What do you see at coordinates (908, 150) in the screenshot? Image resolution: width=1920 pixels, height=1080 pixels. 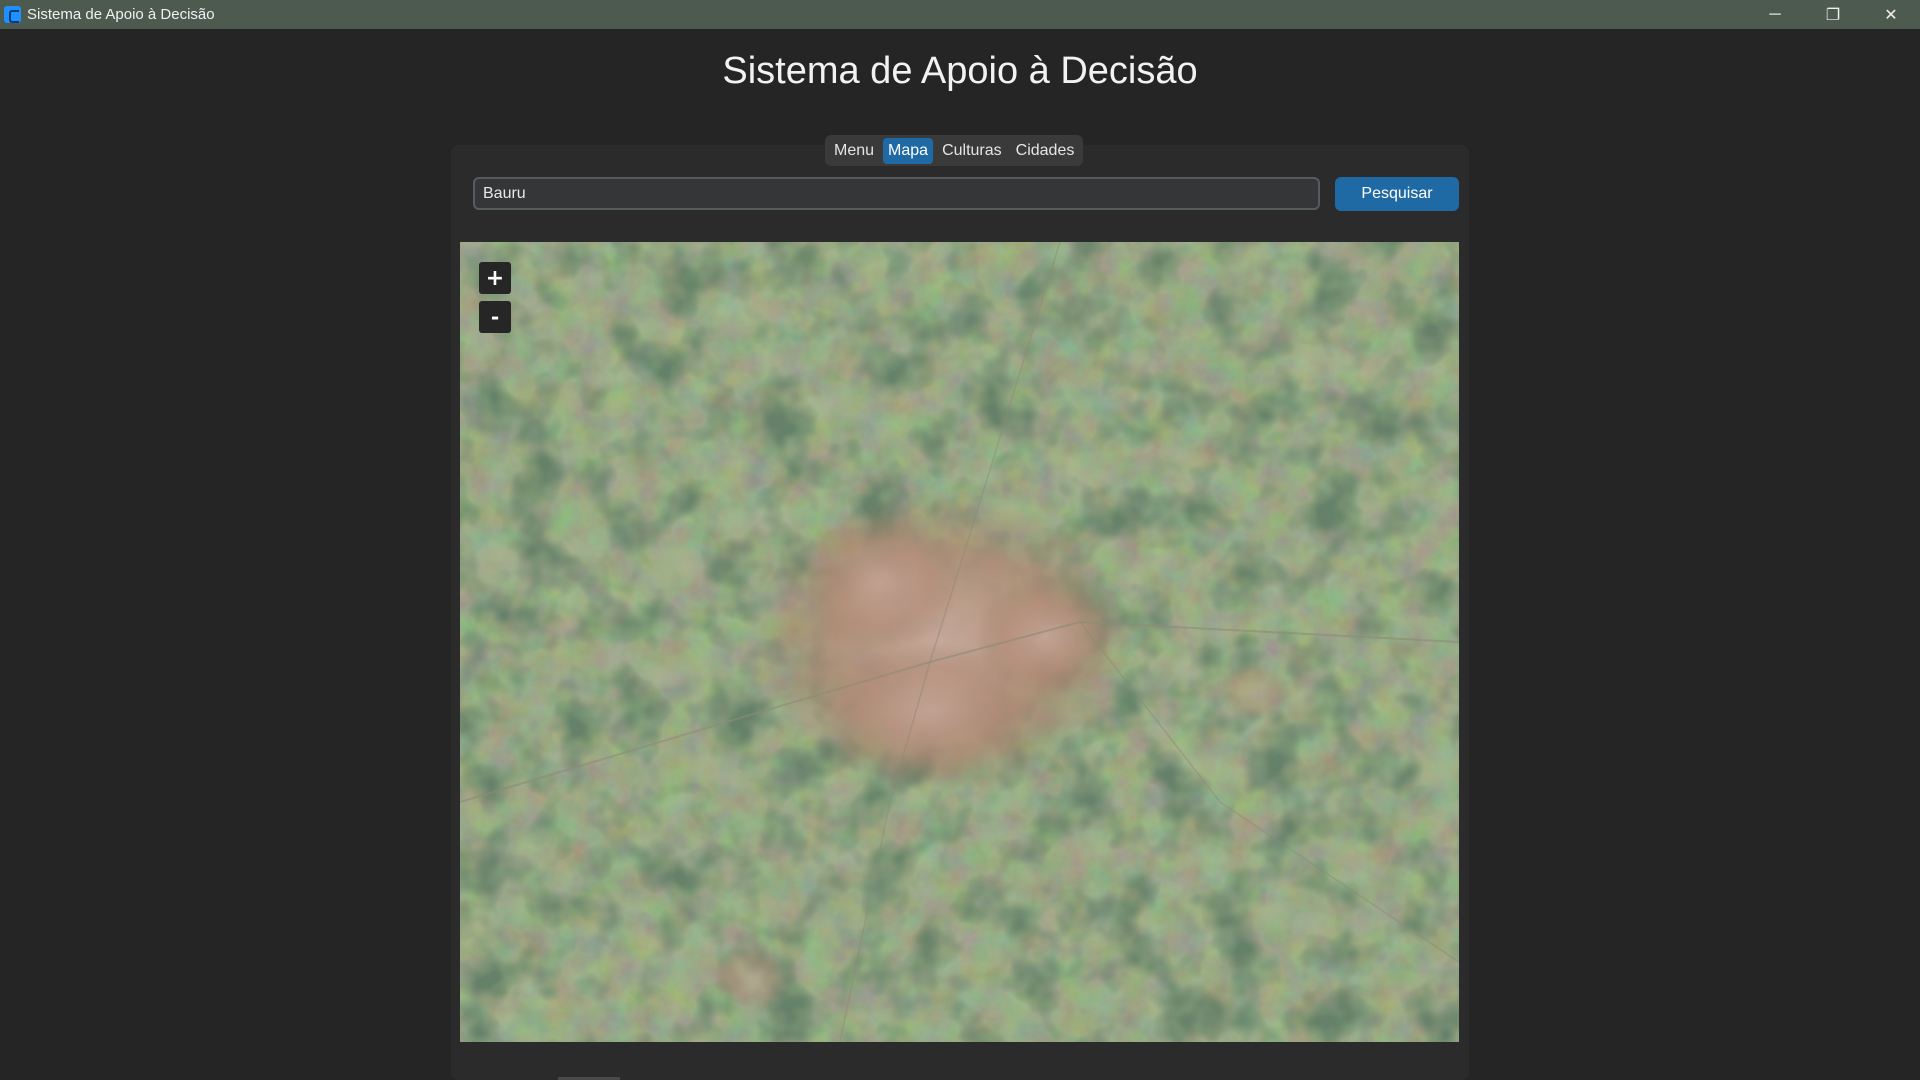 I see `tab-mapa: Mapa` at bounding box center [908, 150].